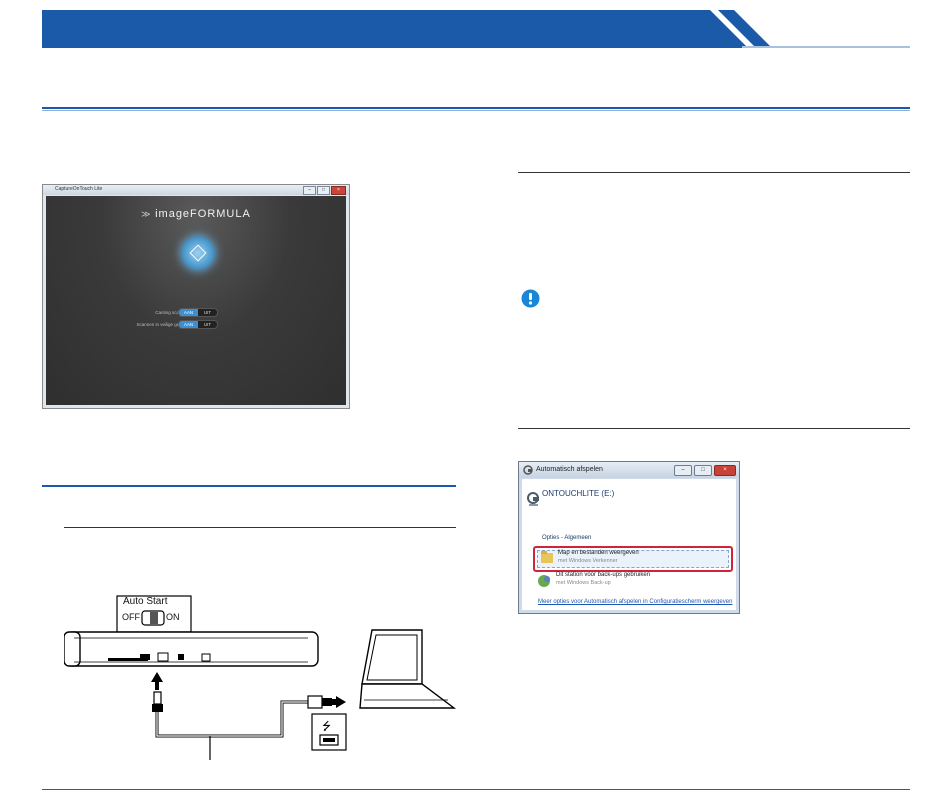  Describe the element at coordinates (629, 470) in the screenshot. I see `autoplay-titlebar: Automatisch afspelen – □ ×` at that location.